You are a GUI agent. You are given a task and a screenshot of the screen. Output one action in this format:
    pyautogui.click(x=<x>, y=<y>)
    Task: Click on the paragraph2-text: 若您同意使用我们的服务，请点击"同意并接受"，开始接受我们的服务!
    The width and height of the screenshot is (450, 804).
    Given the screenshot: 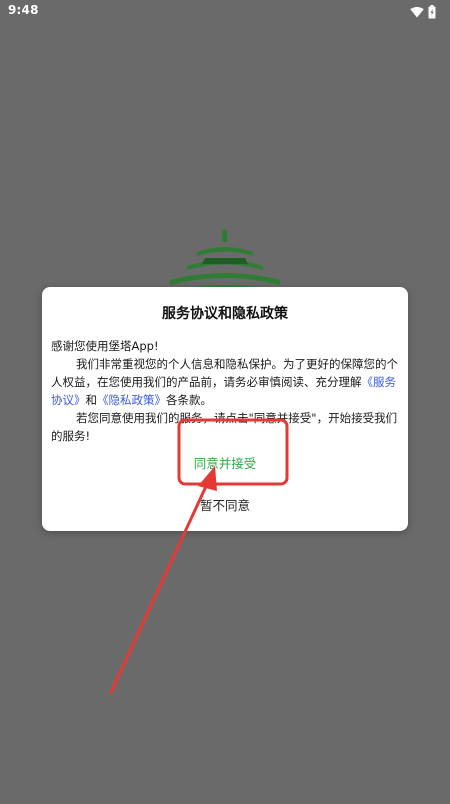 What is the action you would take?
    pyautogui.click(x=224, y=427)
    